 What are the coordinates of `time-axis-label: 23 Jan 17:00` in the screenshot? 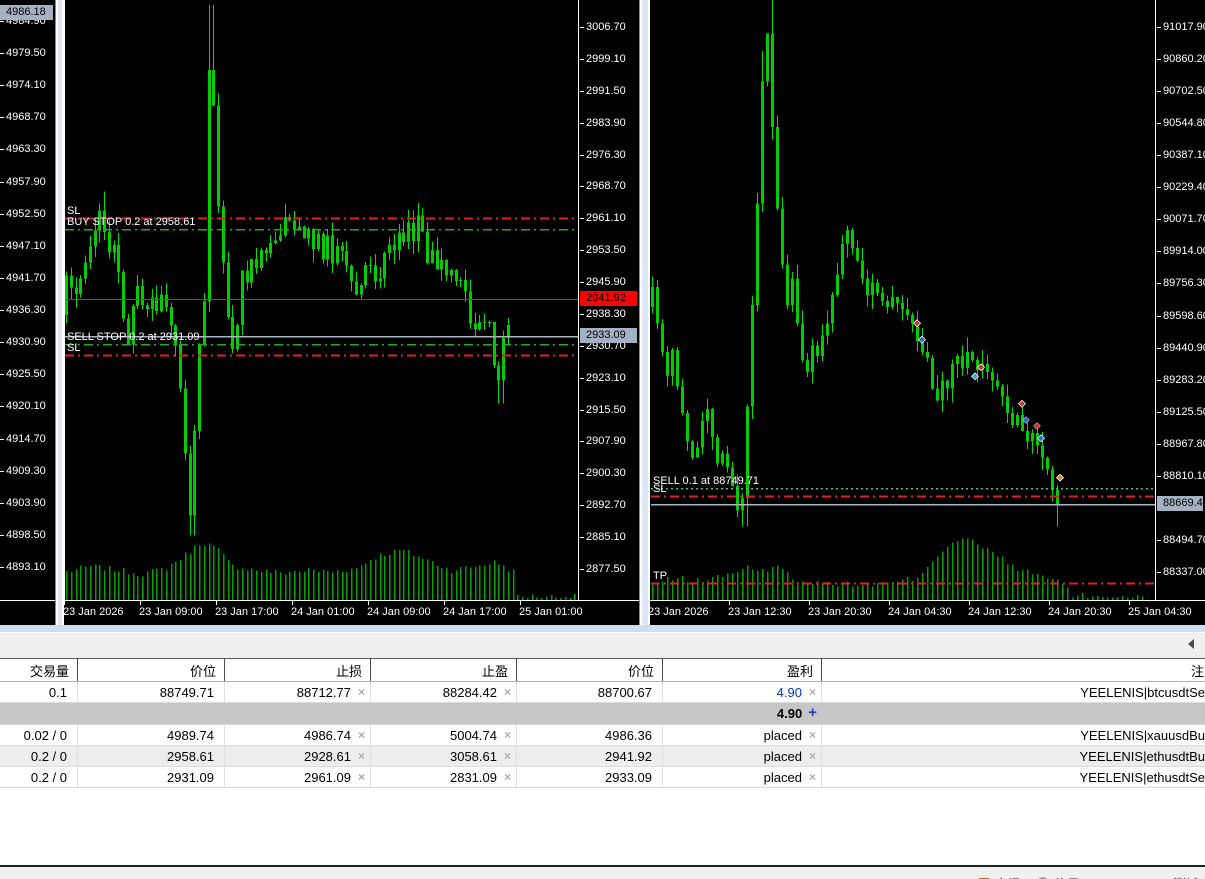 It's located at (247, 612).